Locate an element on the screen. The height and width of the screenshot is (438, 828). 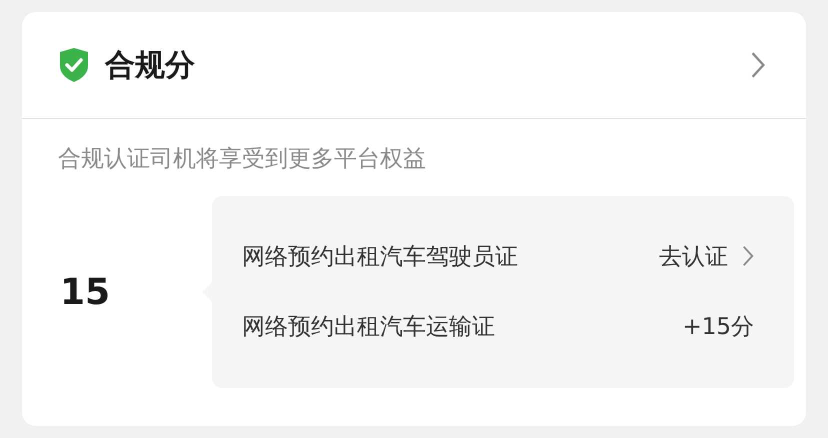
verify-link: 去认证 is located at coordinates (706, 256).